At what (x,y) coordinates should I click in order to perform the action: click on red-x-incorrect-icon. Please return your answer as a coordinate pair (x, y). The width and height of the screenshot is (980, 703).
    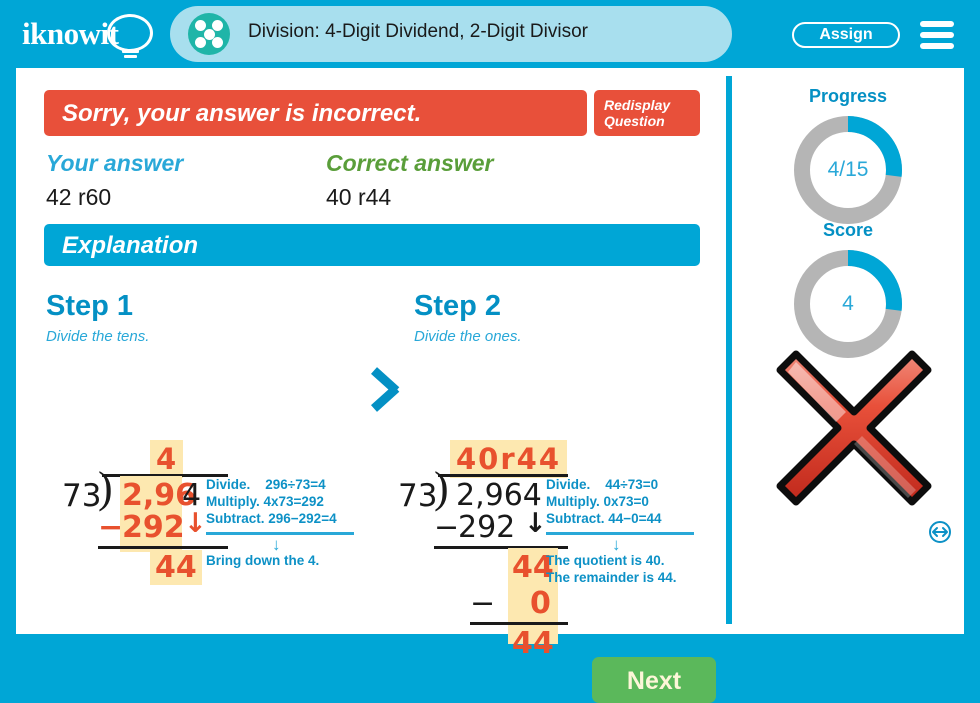
    Looking at the image, I should click on (854, 428).